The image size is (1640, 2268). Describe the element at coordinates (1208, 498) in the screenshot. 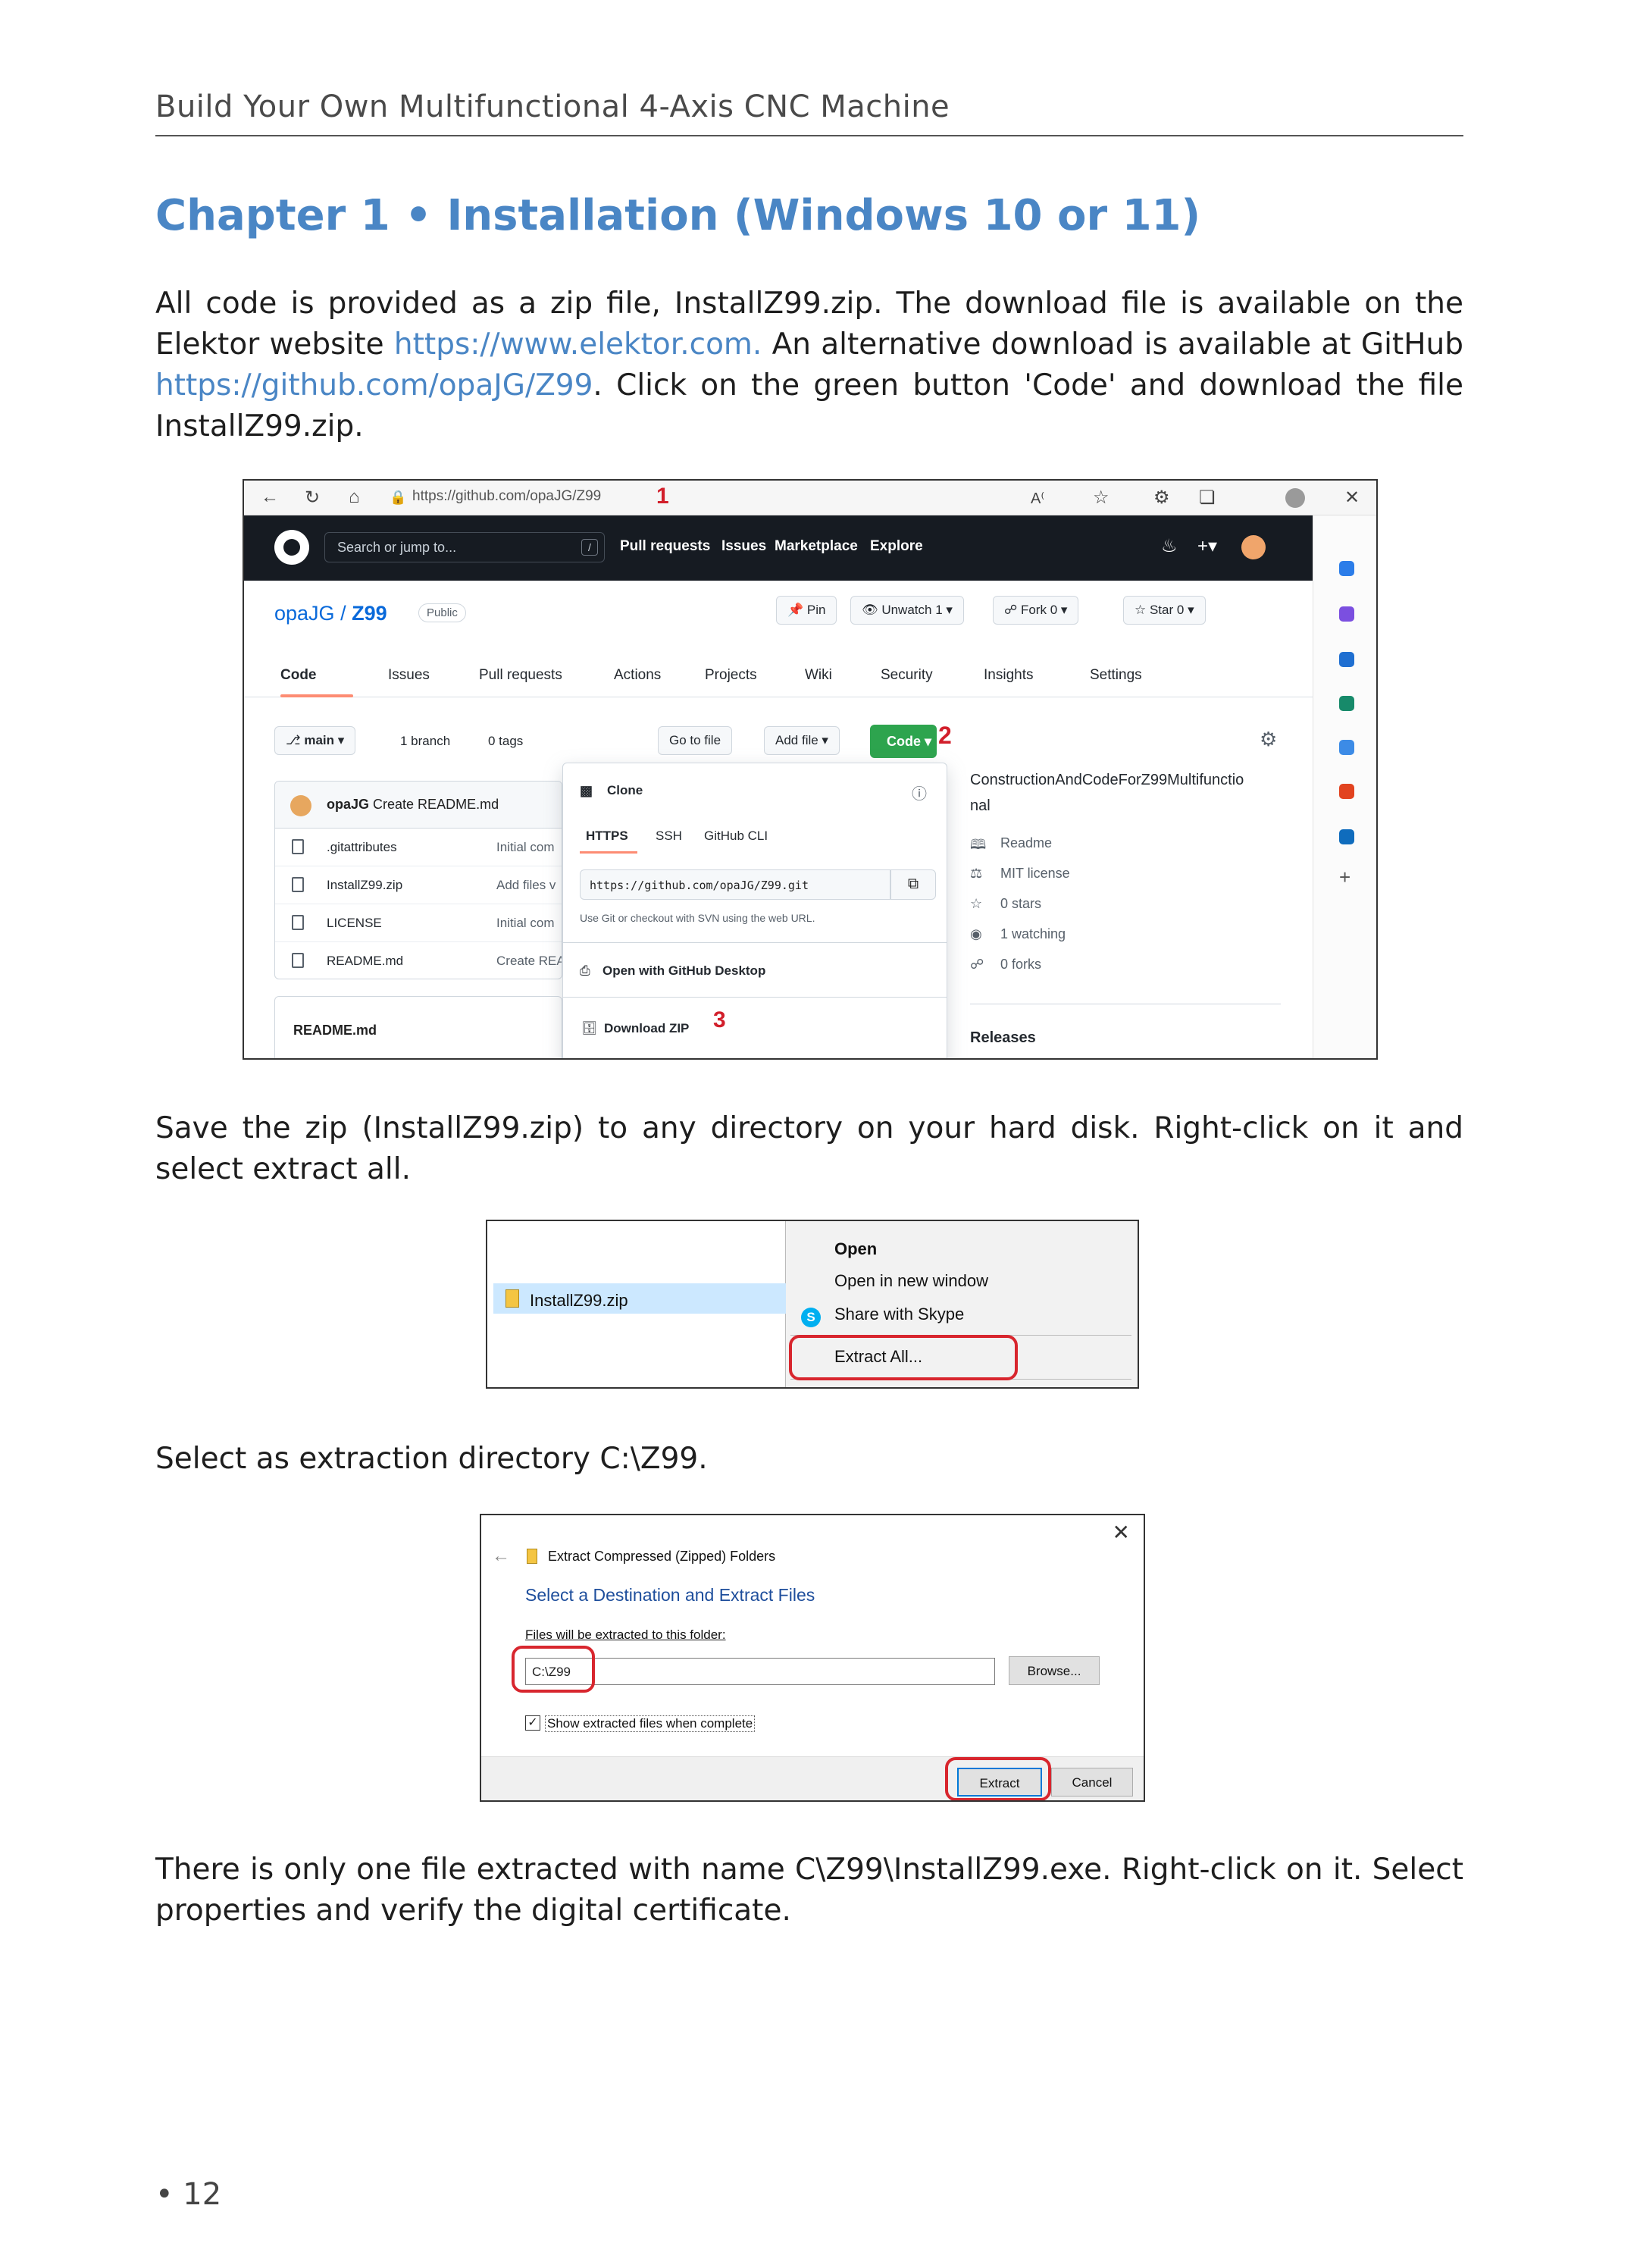

I see `collections-icon: ❏` at that location.